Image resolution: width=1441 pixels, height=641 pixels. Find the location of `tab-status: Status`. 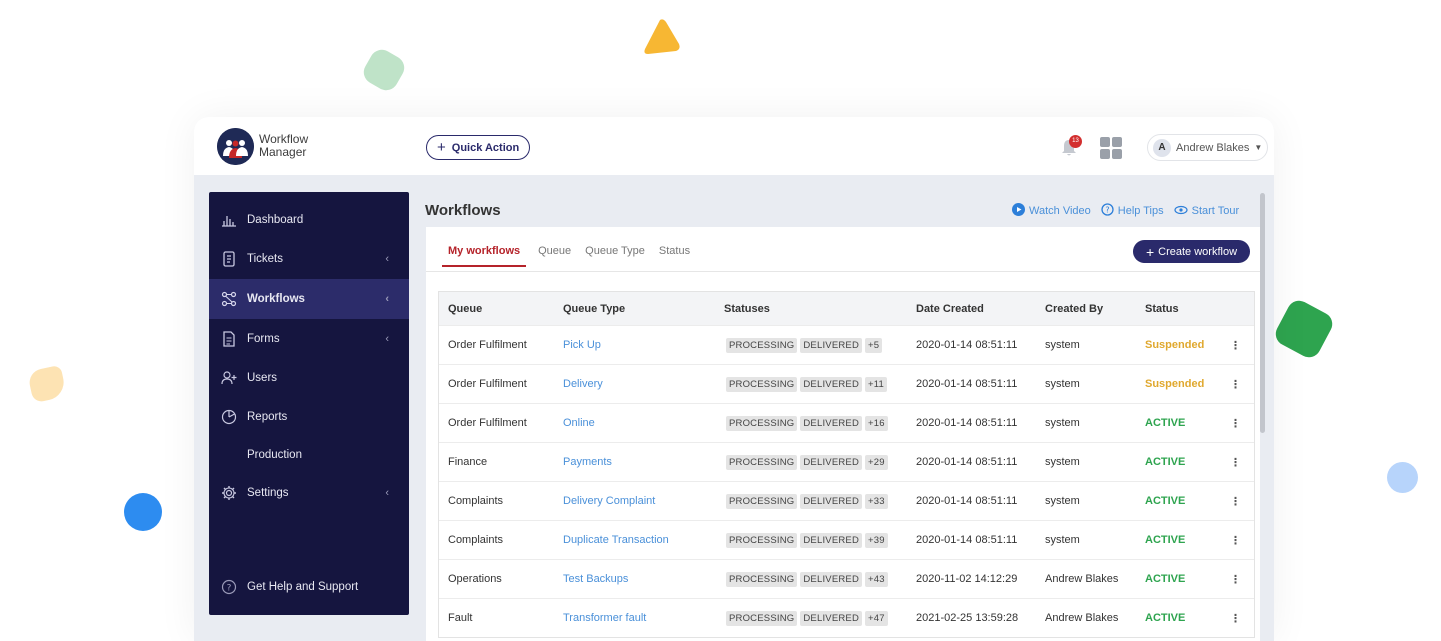

tab-status: Status is located at coordinates (674, 253).